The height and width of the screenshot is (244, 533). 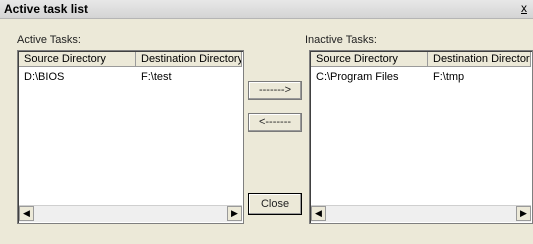 I want to click on move-to-inactive-button: ------->, so click(x=275, y=90).